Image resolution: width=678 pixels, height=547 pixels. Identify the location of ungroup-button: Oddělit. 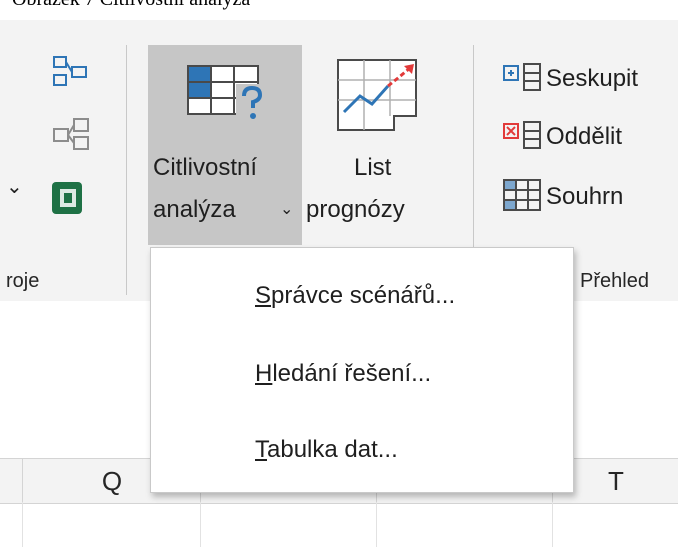
(562, 137).